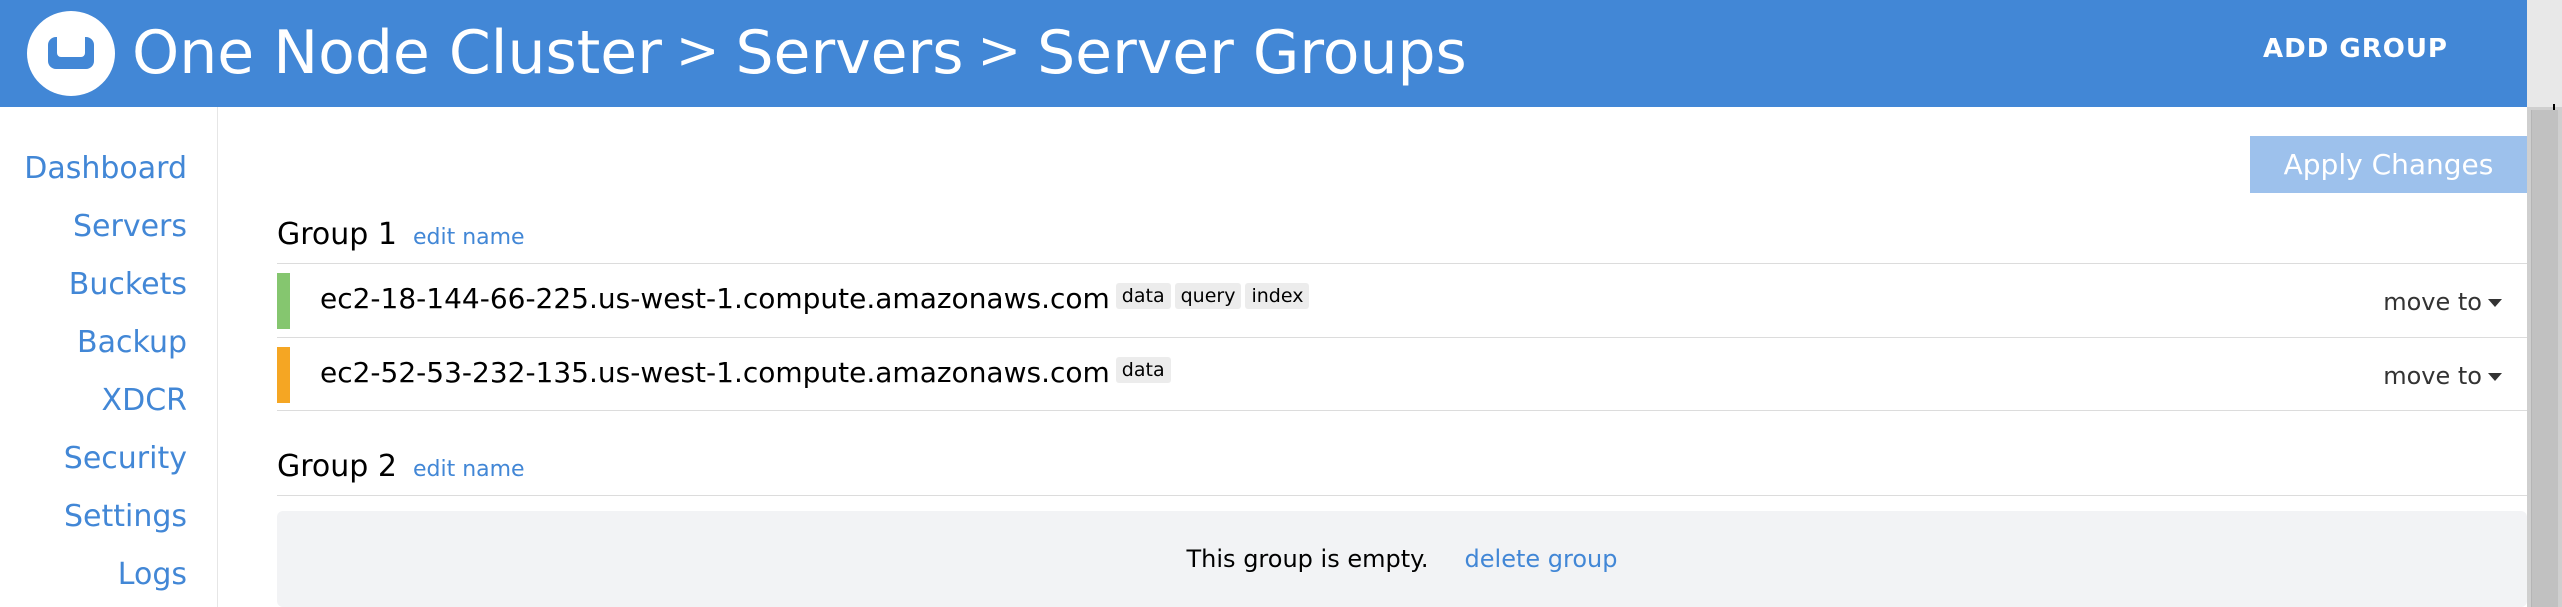 The image size is (2562, 607). I want to click on sidebar-item-dashboard: Dashboard, so click(105, 168).